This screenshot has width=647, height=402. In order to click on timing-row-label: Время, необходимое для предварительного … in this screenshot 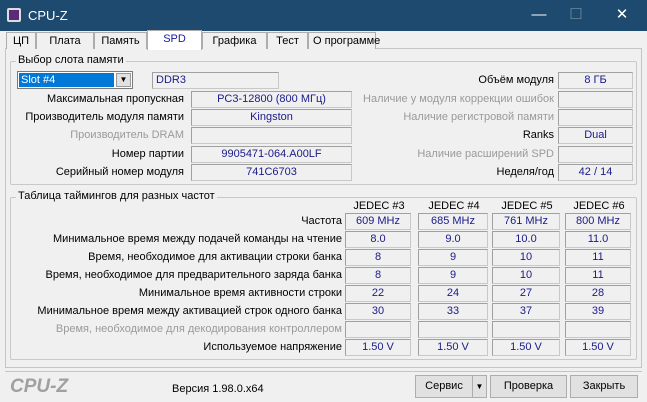, I will do `click(193, 275)`.